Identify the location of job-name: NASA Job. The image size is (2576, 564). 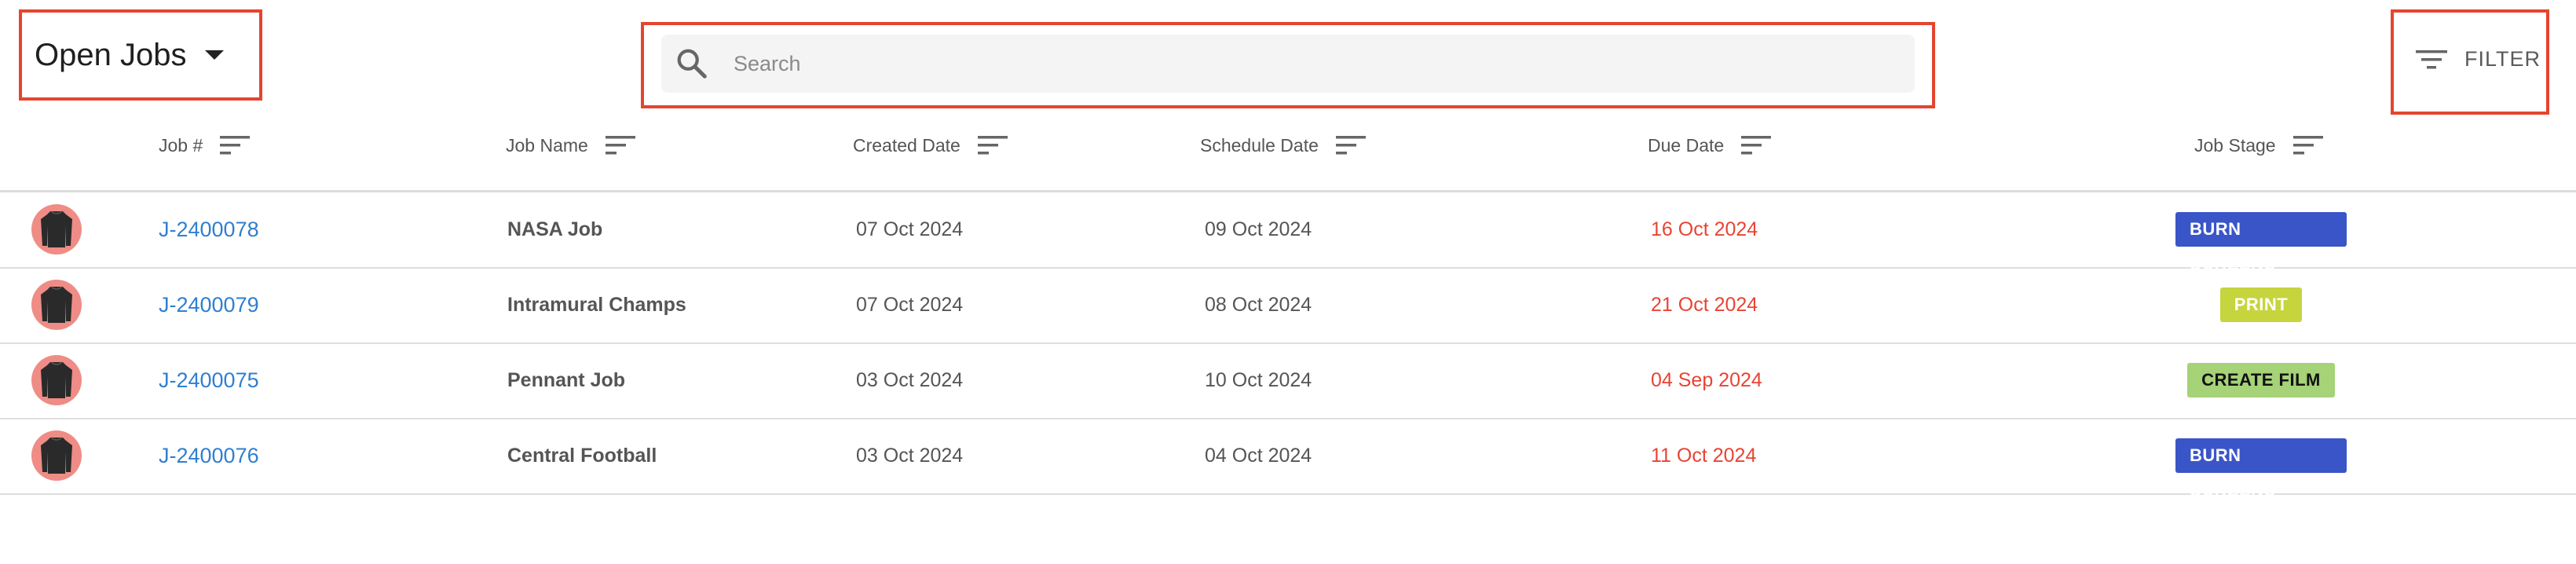
(555, 229).